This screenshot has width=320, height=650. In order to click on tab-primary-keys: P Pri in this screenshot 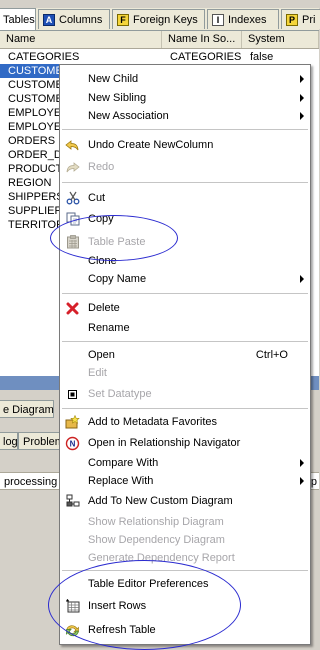, I will do `click(300, 19)`.